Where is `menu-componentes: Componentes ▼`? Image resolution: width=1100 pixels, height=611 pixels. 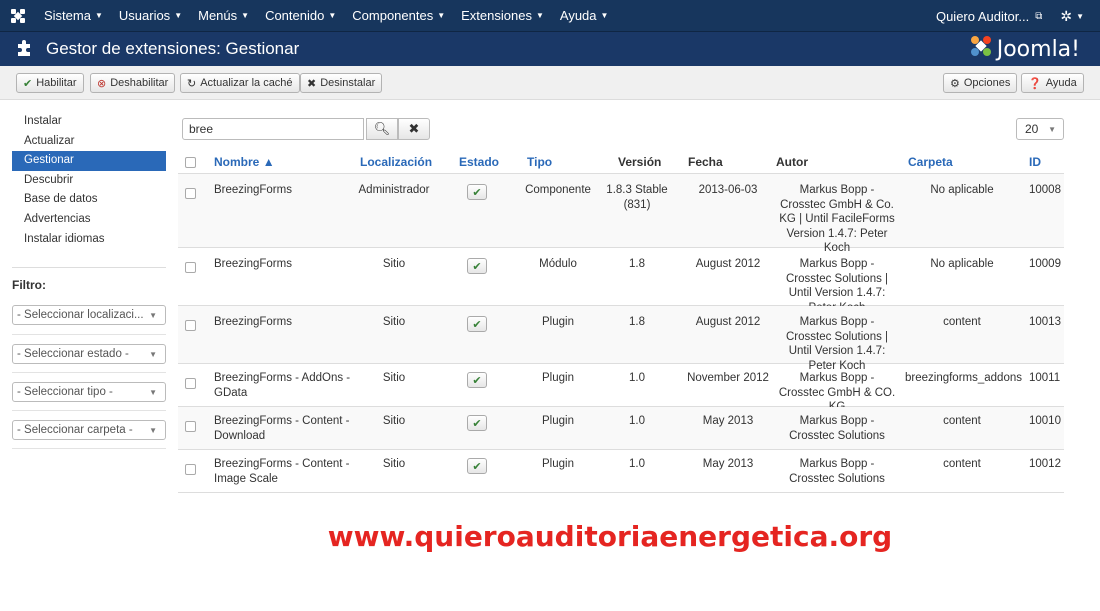
menu-componentes: Componentes ▼ is located at coordinates (398, 16).